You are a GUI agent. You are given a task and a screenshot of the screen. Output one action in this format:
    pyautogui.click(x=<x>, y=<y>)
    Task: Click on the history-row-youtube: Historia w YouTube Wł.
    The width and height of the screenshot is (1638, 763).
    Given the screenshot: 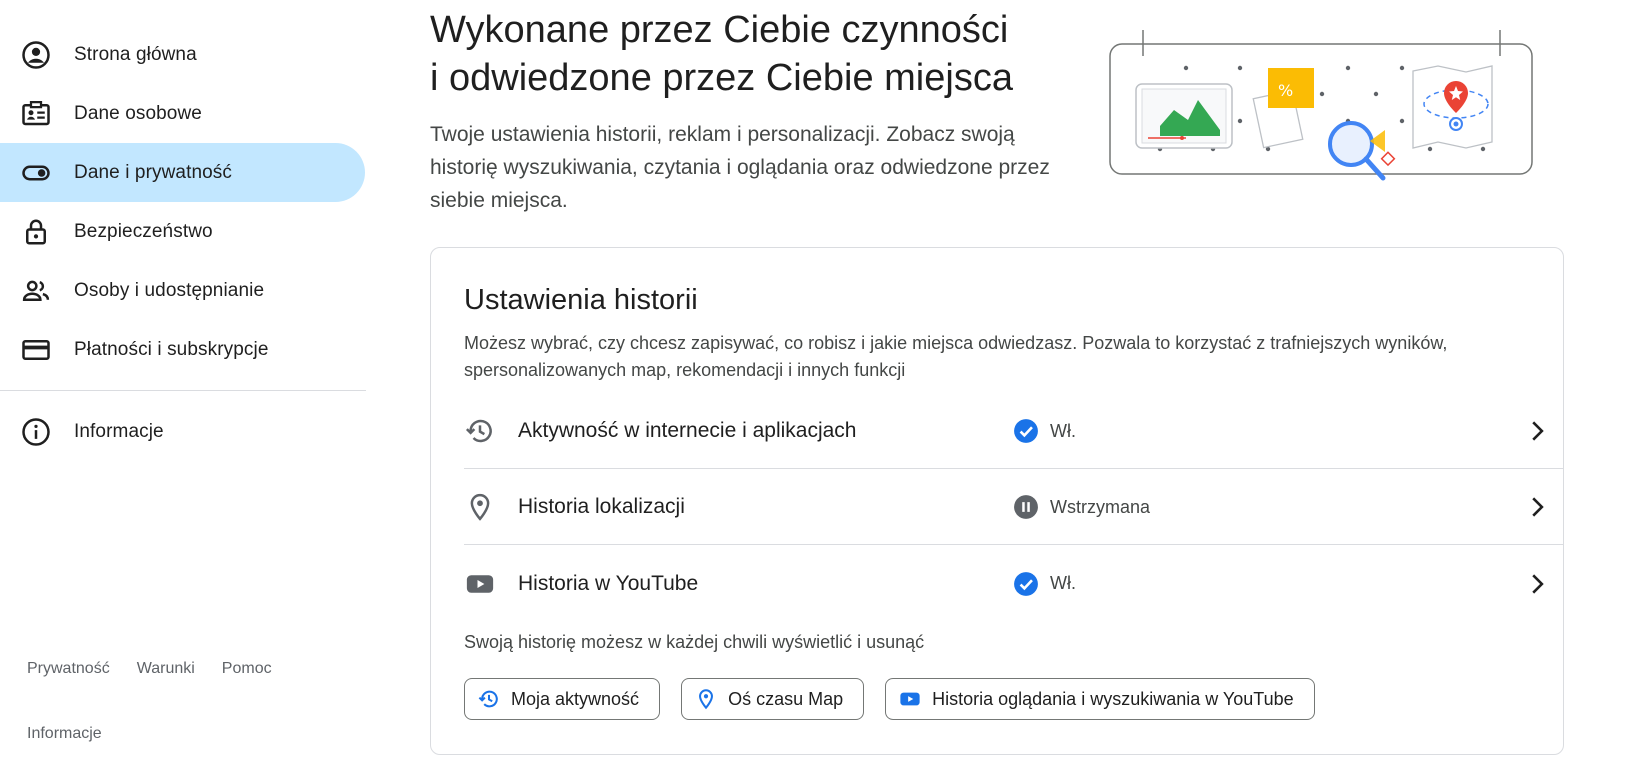 What is the action you would take?
    pyautogui.click(x=1014, y=583)
    